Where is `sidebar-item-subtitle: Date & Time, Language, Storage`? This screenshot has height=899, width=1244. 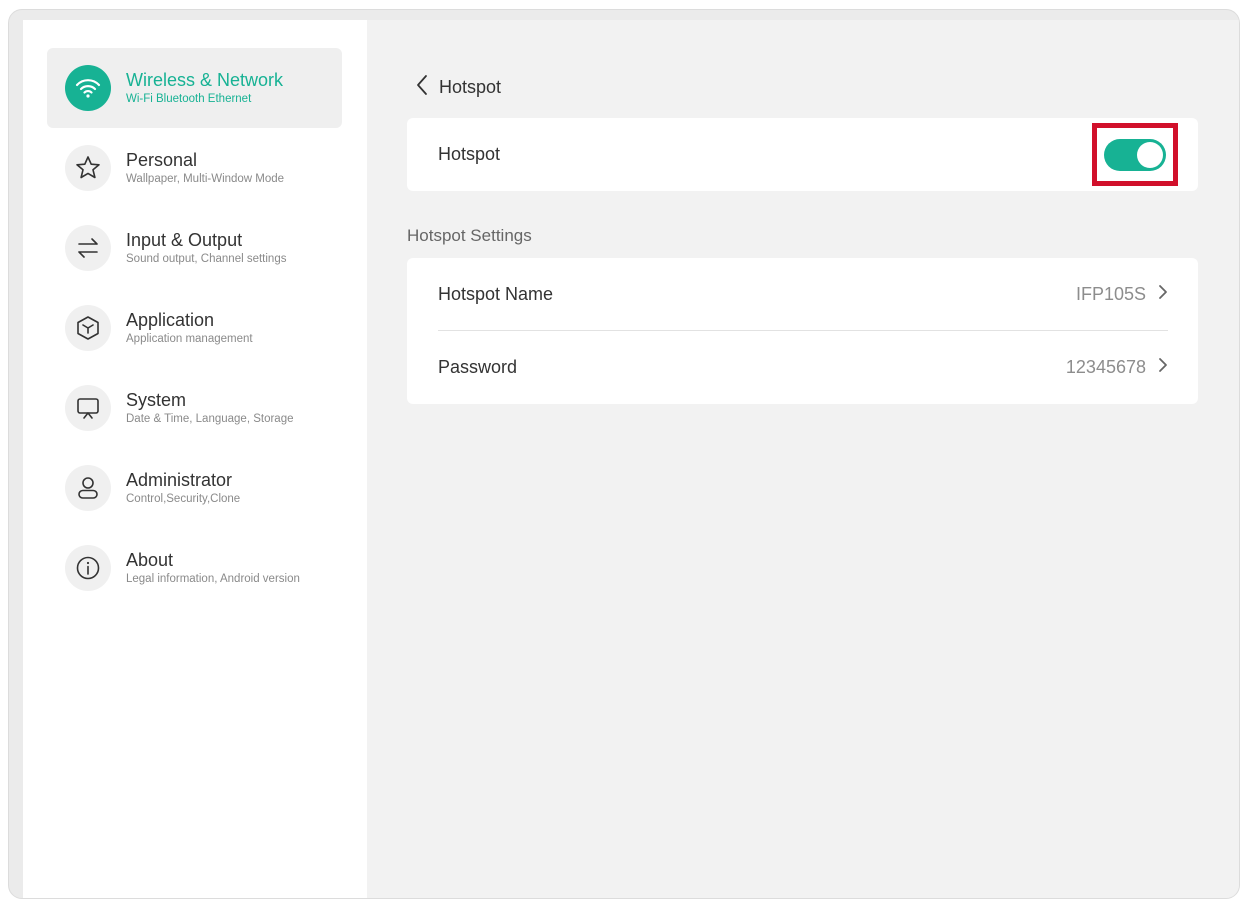 sidebar-item-subtitle: Date & Time, Language, Storage is located at coordinates (210, 419).